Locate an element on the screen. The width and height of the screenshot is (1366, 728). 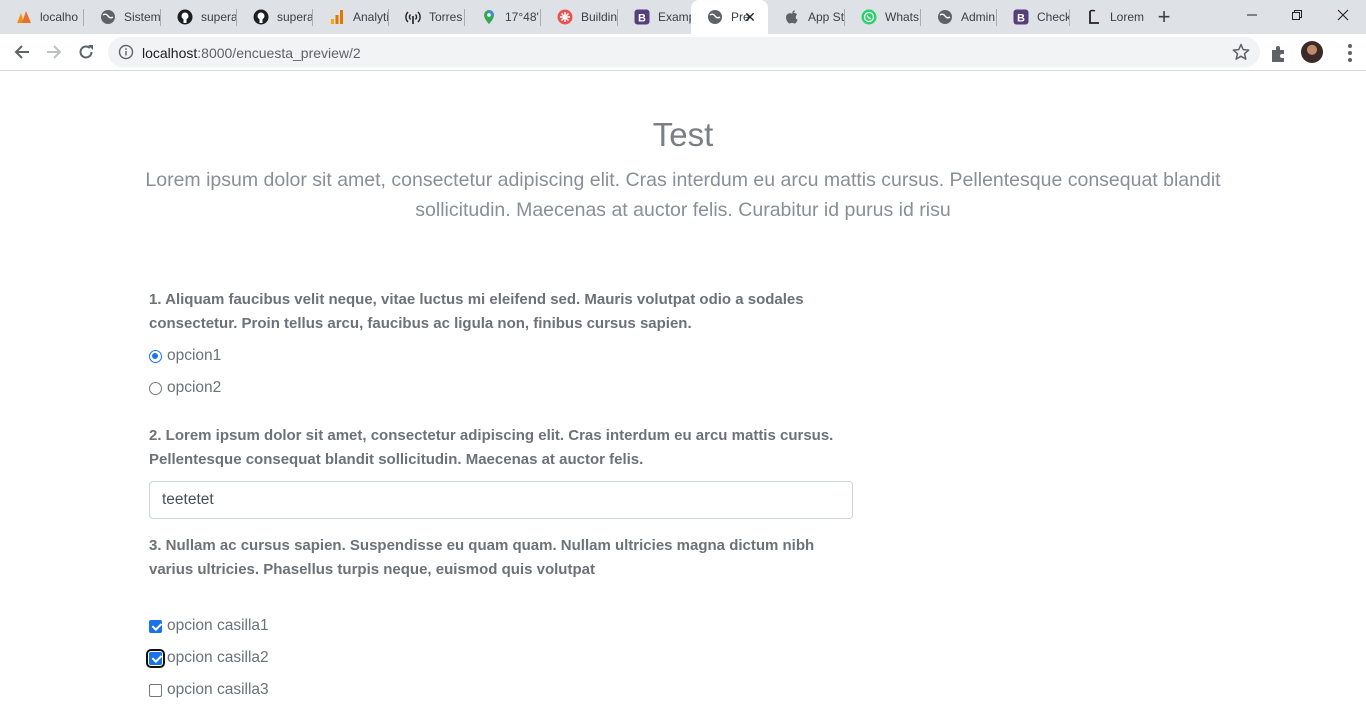
forward-button is located at coordinates (54, 52).